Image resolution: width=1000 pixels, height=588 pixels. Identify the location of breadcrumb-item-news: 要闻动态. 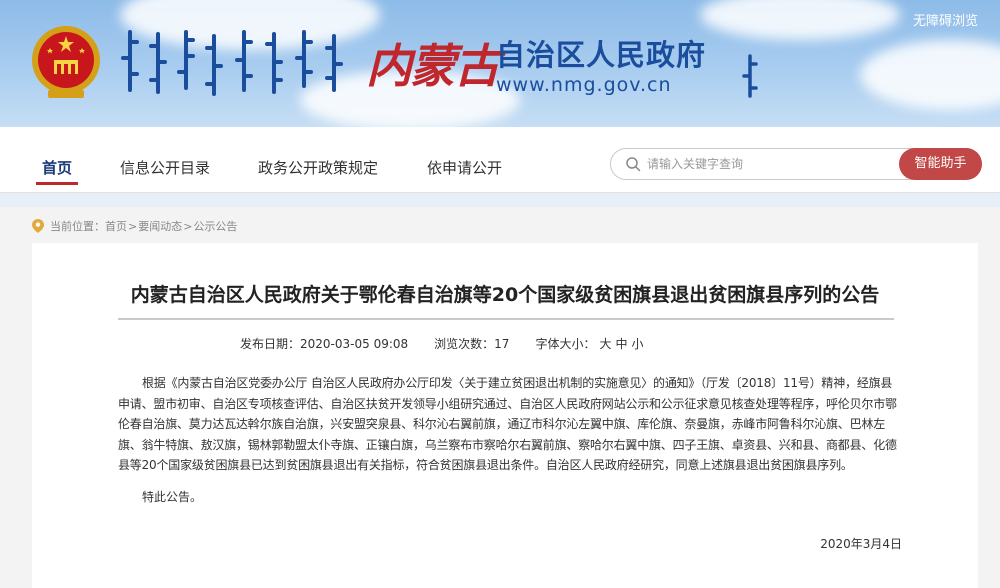
(160, 226).